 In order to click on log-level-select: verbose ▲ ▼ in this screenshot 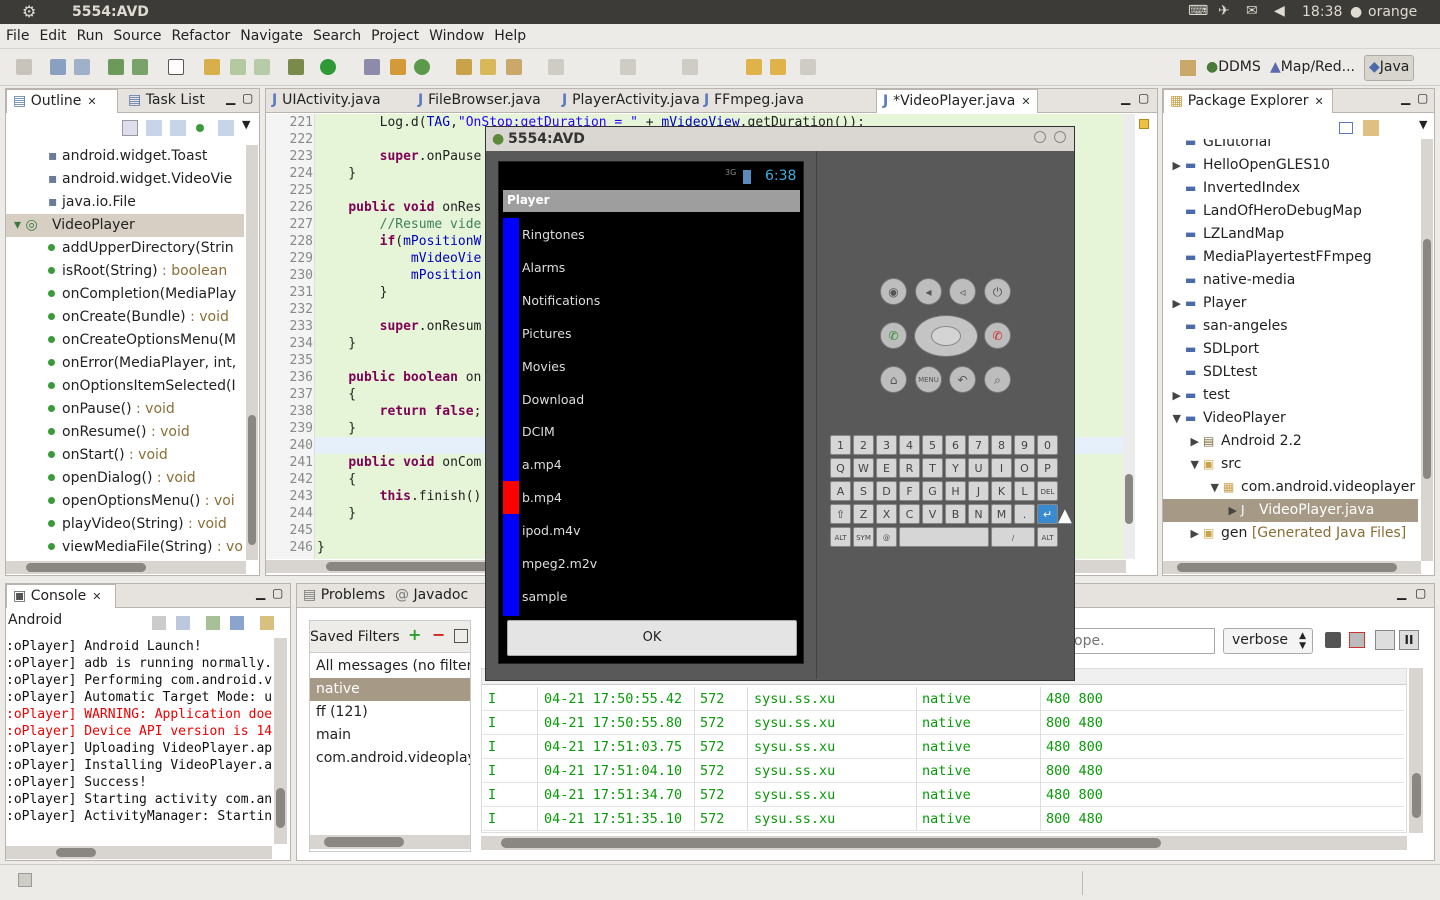, I will do `click(1268, 641)`.